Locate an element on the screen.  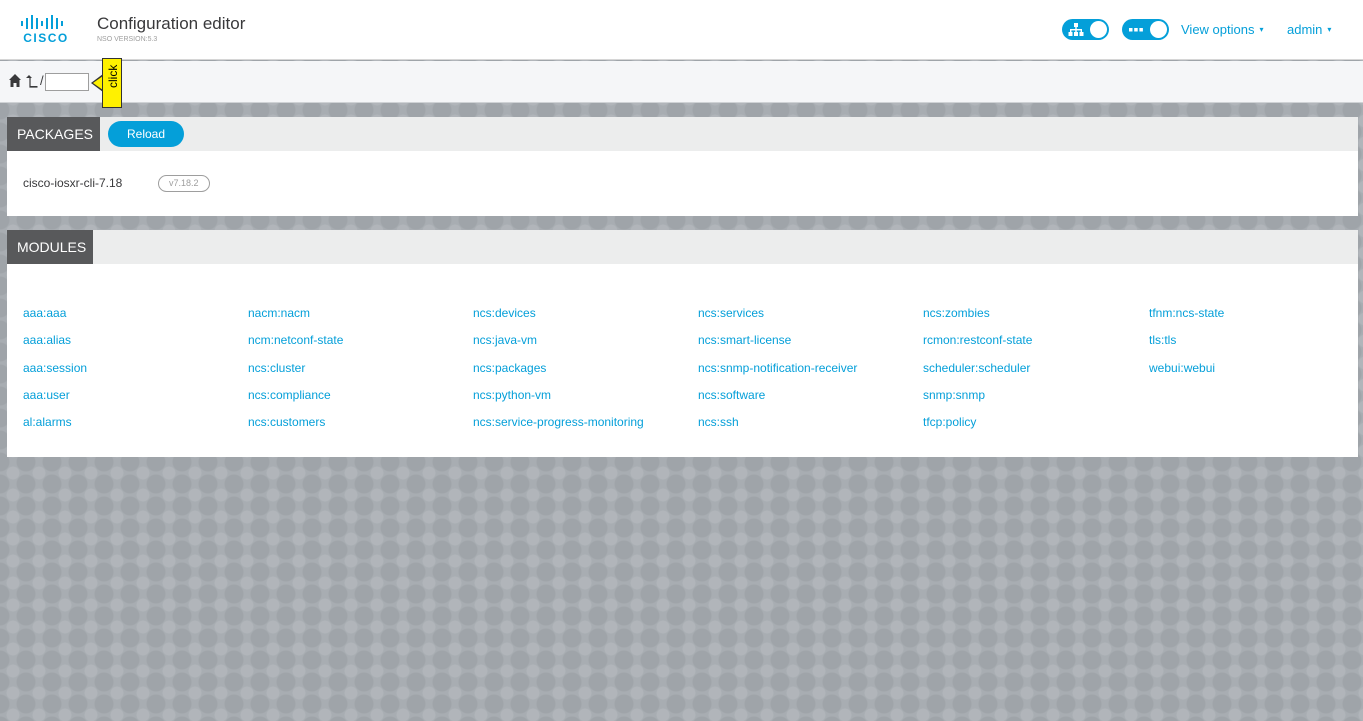
version-label: NSO VERSION:5.3 is located at coordinates (127, 39).